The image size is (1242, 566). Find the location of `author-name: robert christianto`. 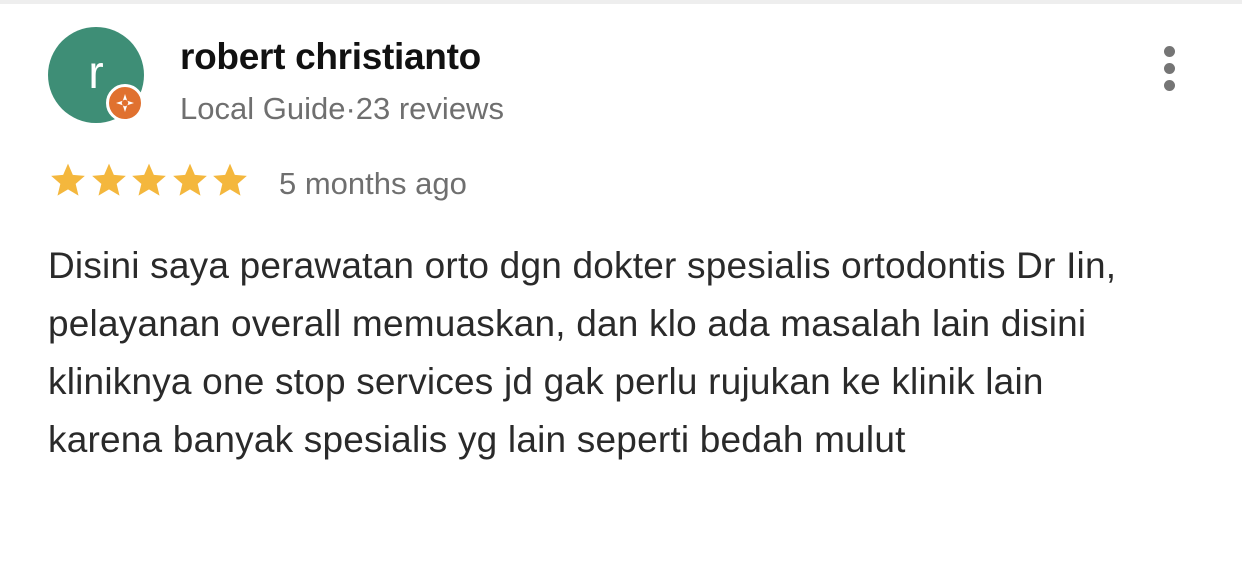

author-name: robert christianto is located at coordinates (330, 57).